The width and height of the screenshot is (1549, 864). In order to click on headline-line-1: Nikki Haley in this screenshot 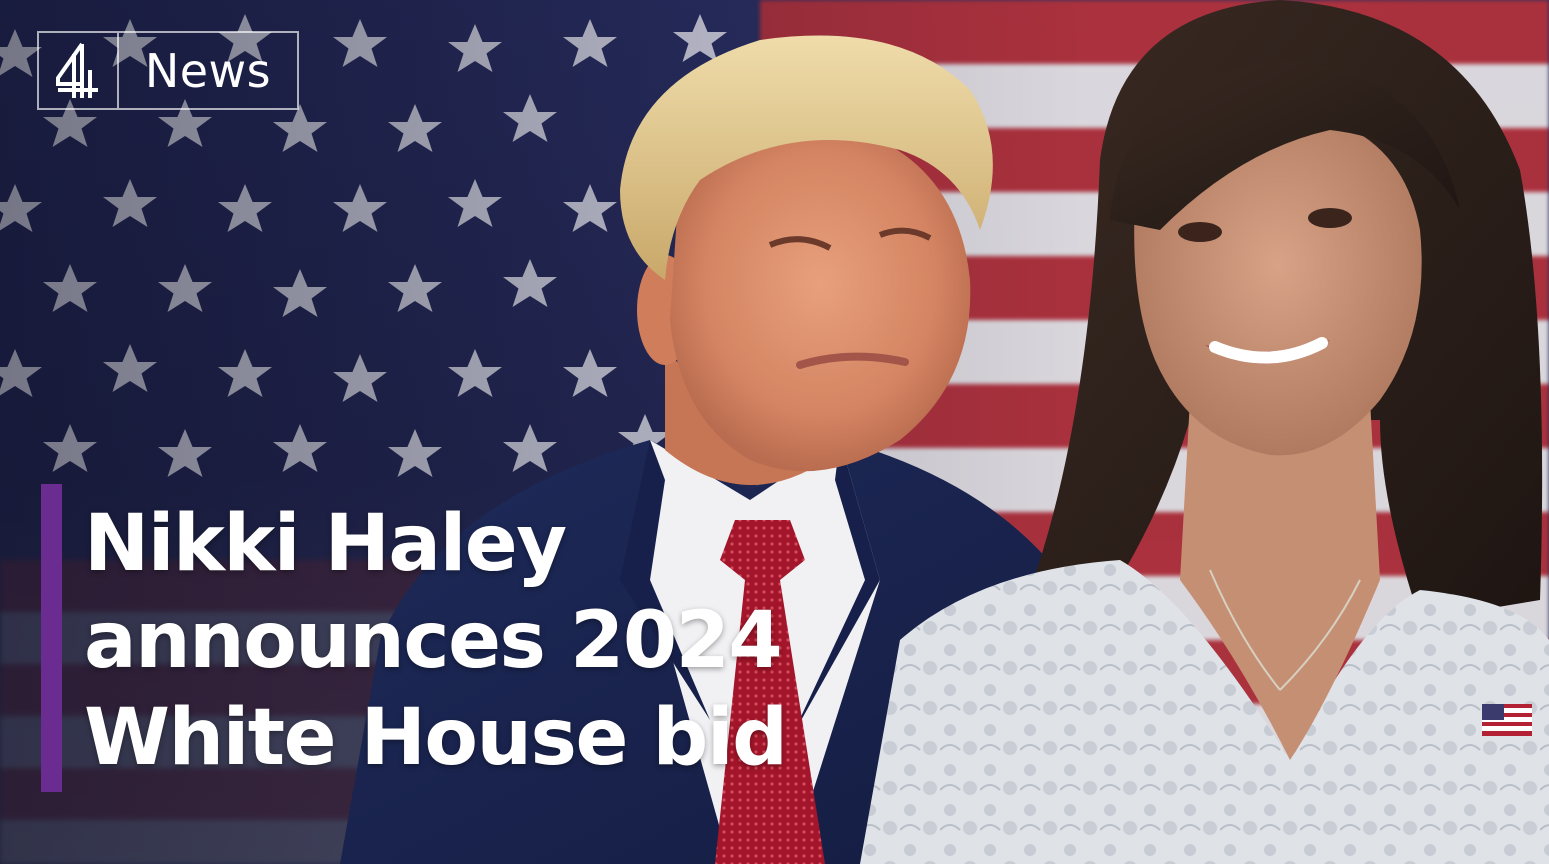, I will do `click(325, 544)`.